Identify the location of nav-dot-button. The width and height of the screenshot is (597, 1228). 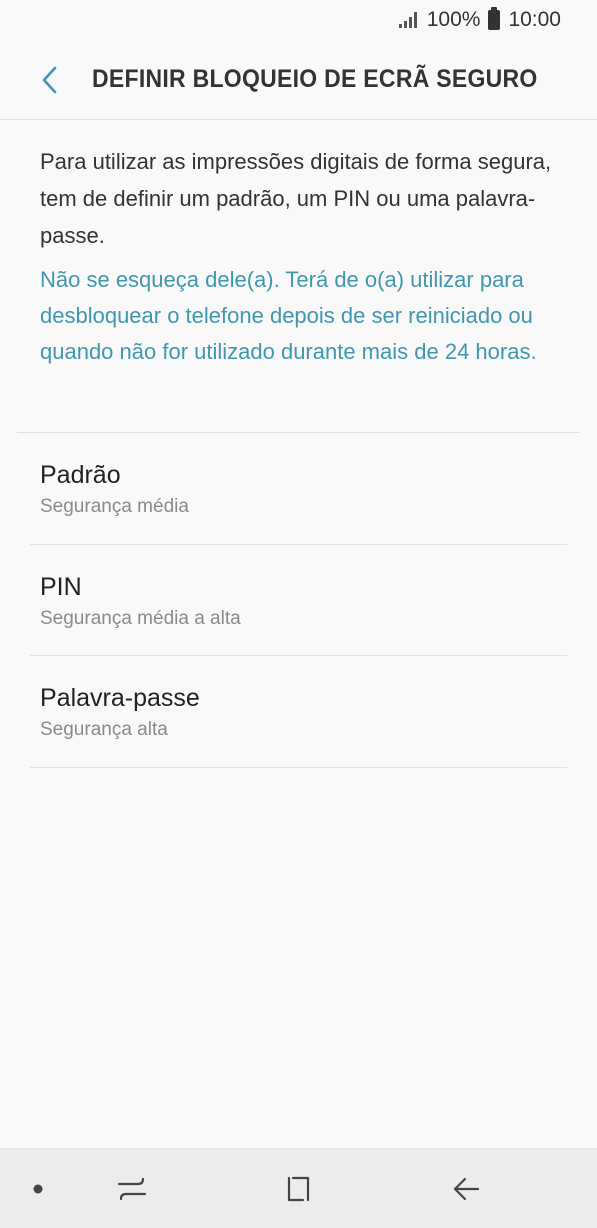
(38, 1188).